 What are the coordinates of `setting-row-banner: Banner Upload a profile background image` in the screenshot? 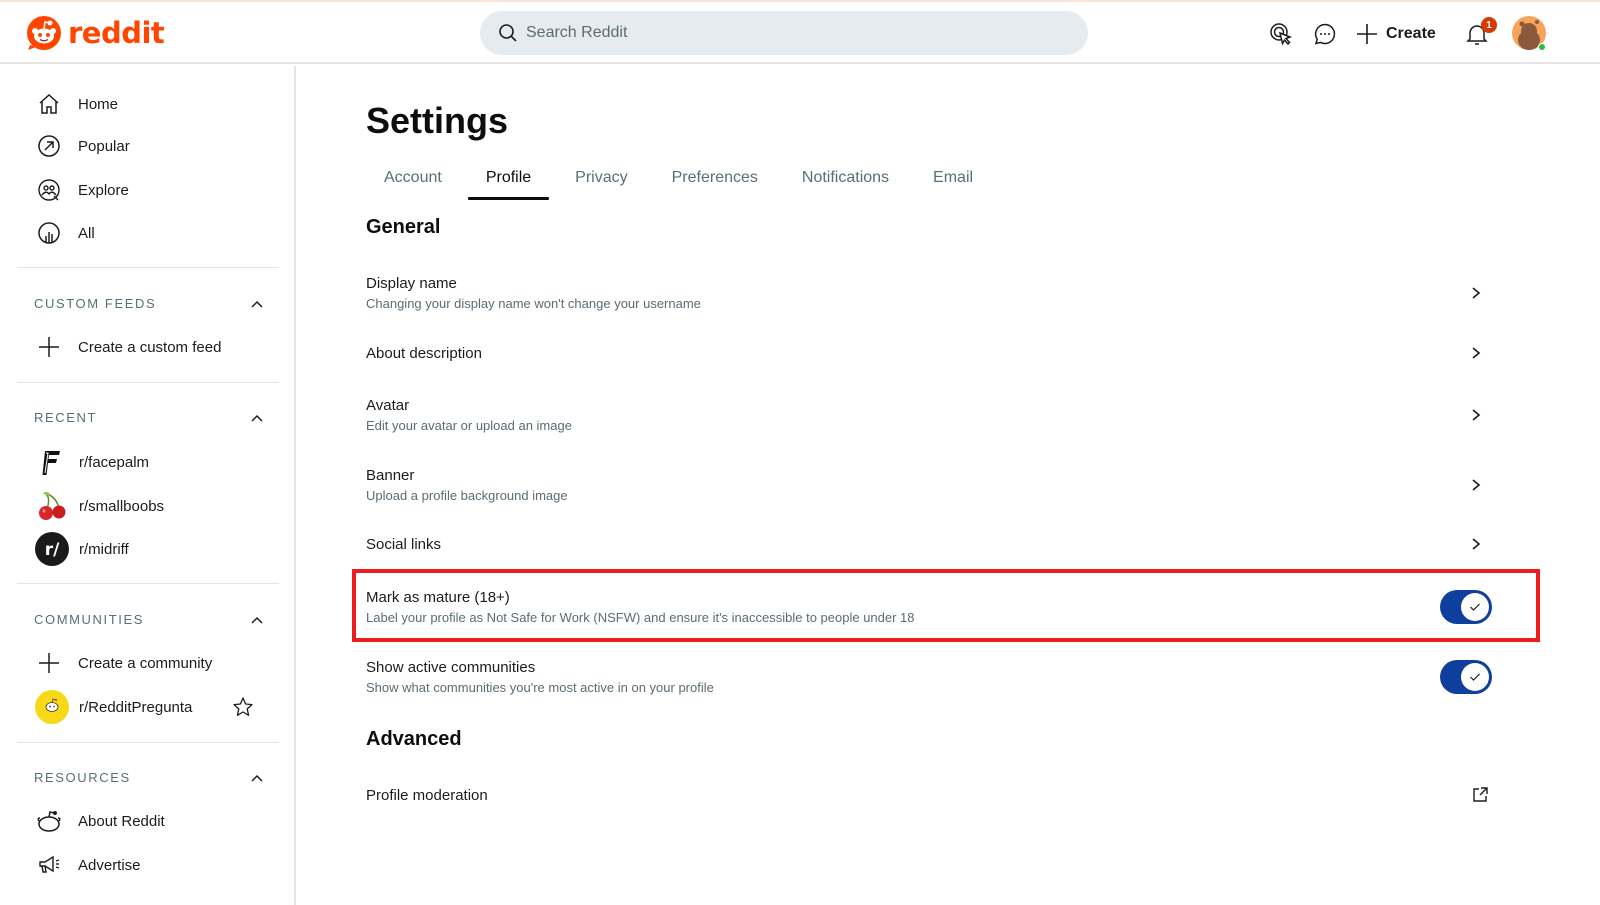 It's located at (927, 485).